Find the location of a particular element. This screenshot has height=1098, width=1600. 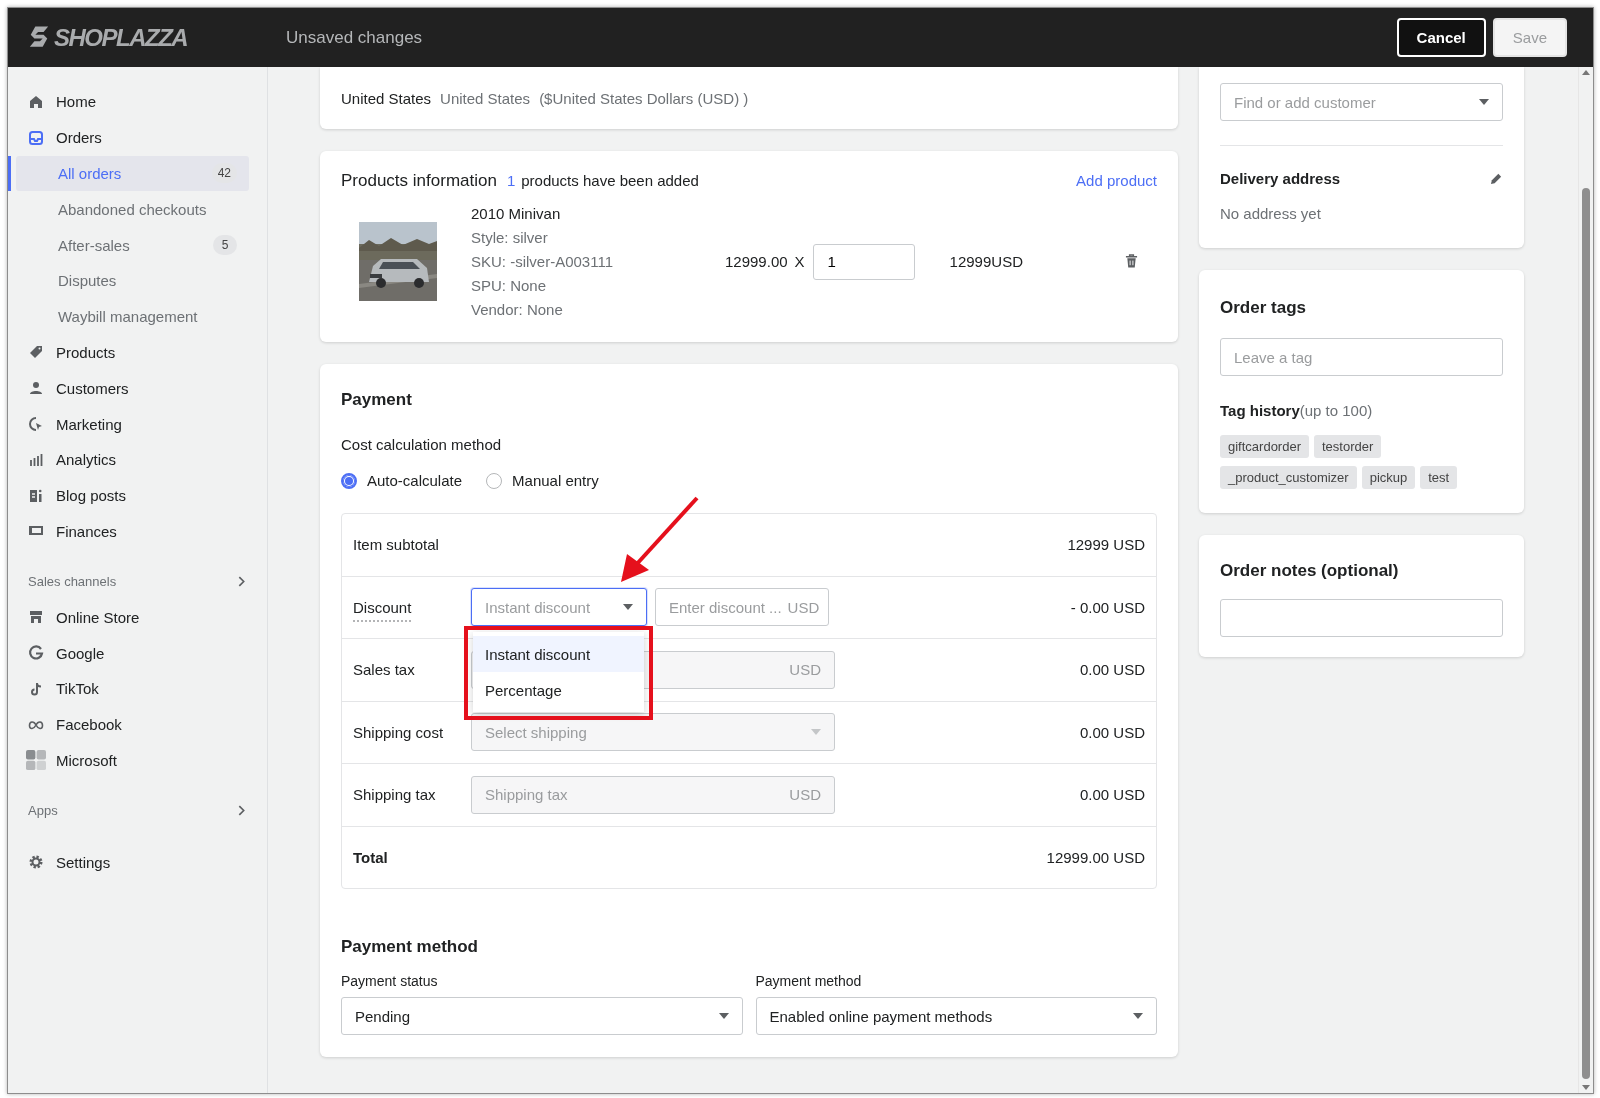

market-currency: ($United States Dollars (USD) ) is located at coordinates (644, 98).